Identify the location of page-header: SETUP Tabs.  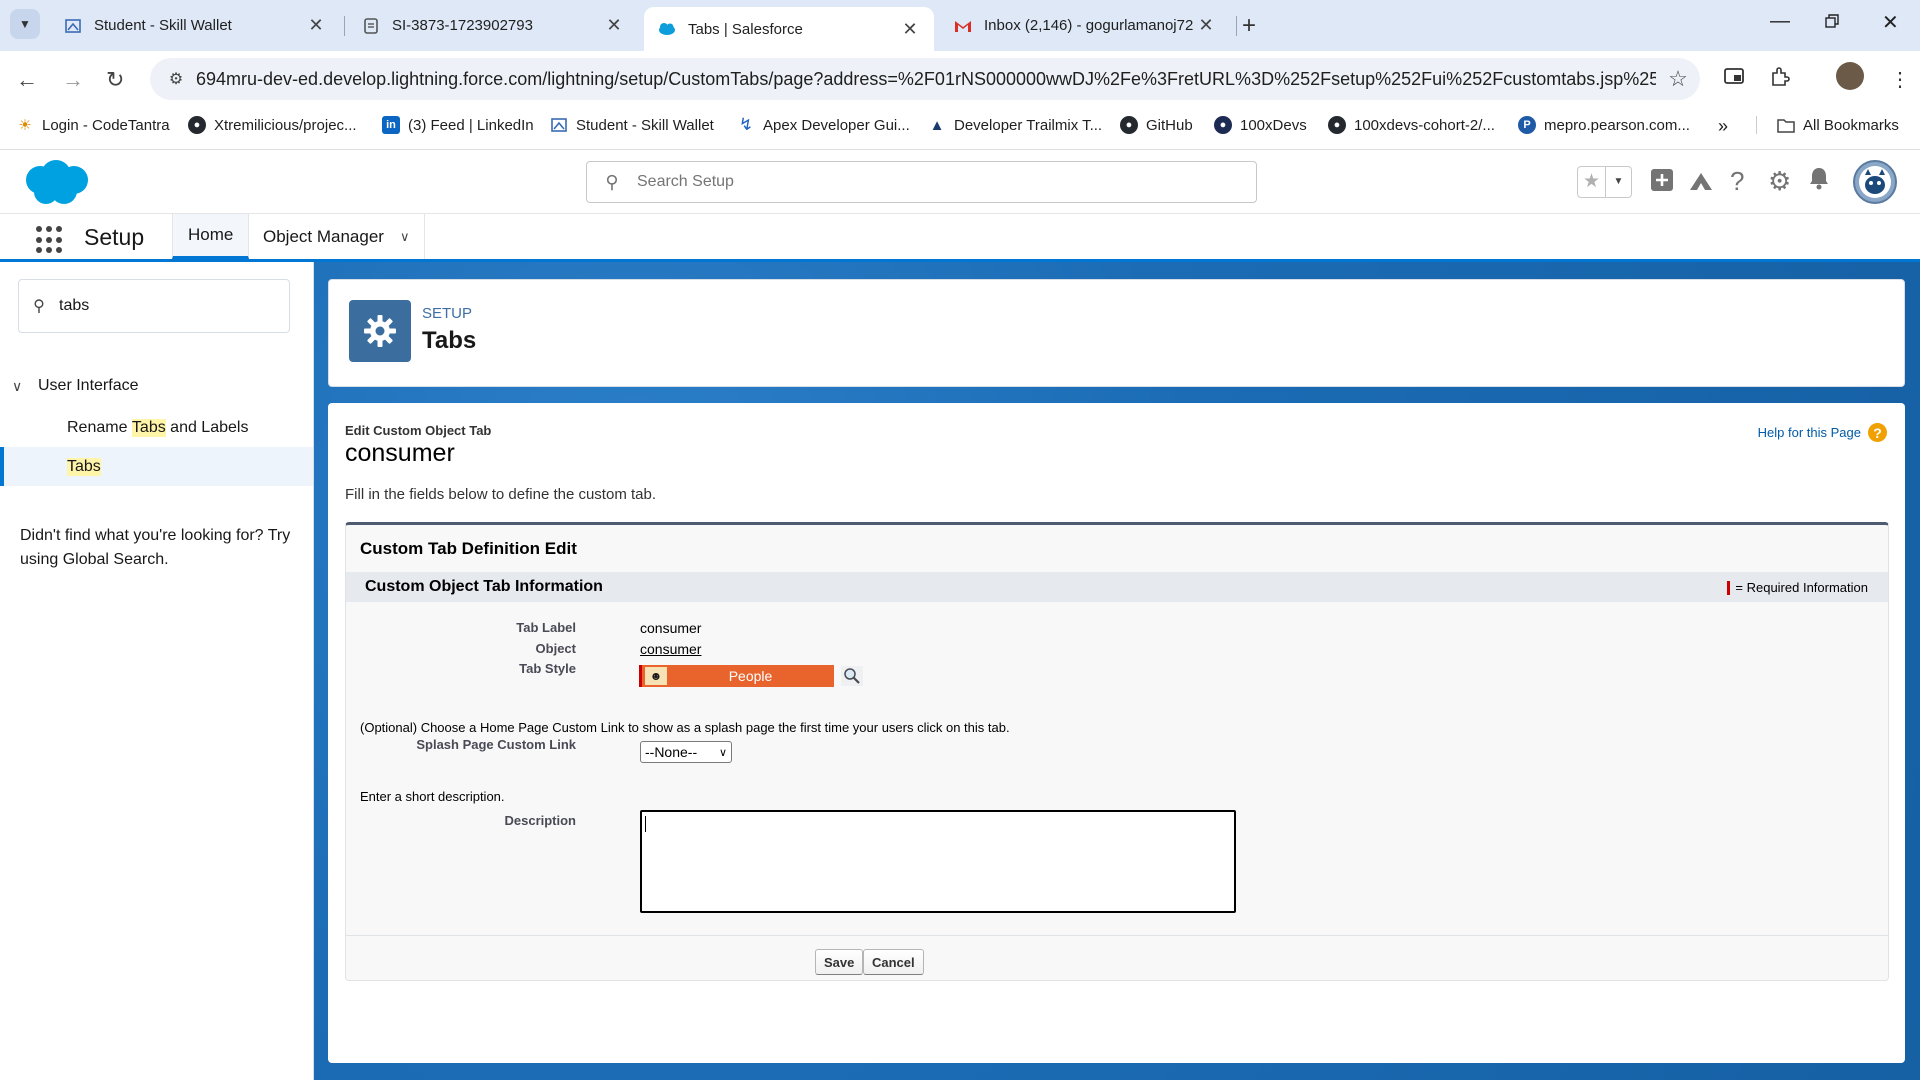
(1116, 333).